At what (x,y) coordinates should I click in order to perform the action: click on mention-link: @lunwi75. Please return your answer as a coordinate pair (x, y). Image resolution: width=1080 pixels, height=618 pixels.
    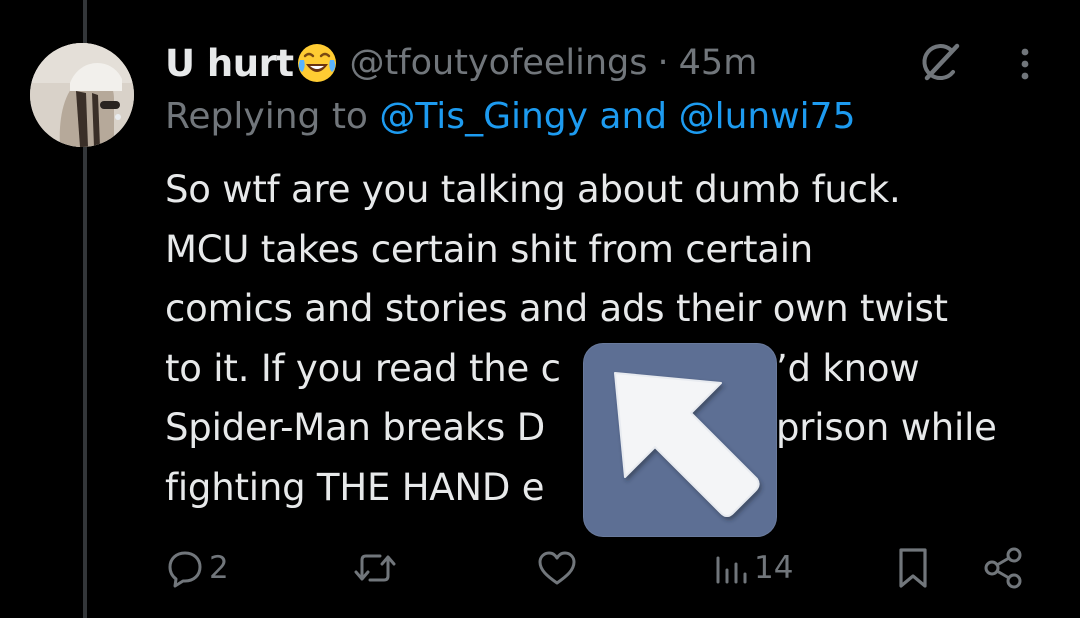
    Looking at the image, I should click on (767, 116).